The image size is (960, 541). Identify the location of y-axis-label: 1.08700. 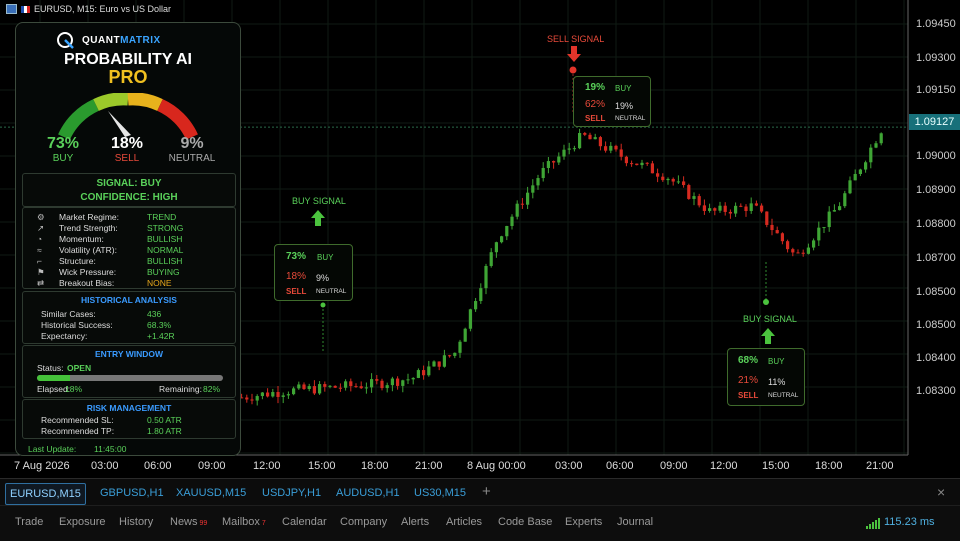
(936, 258).